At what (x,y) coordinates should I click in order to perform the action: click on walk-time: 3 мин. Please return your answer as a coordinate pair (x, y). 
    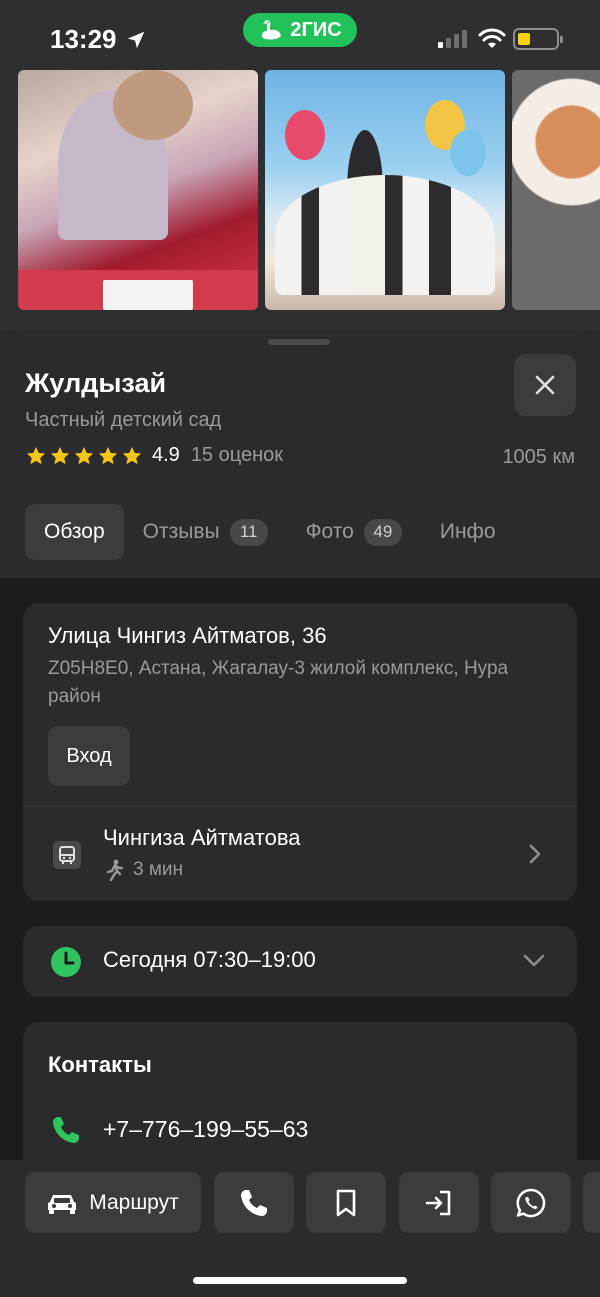
    Looking at the image, I should click on (158, 869).